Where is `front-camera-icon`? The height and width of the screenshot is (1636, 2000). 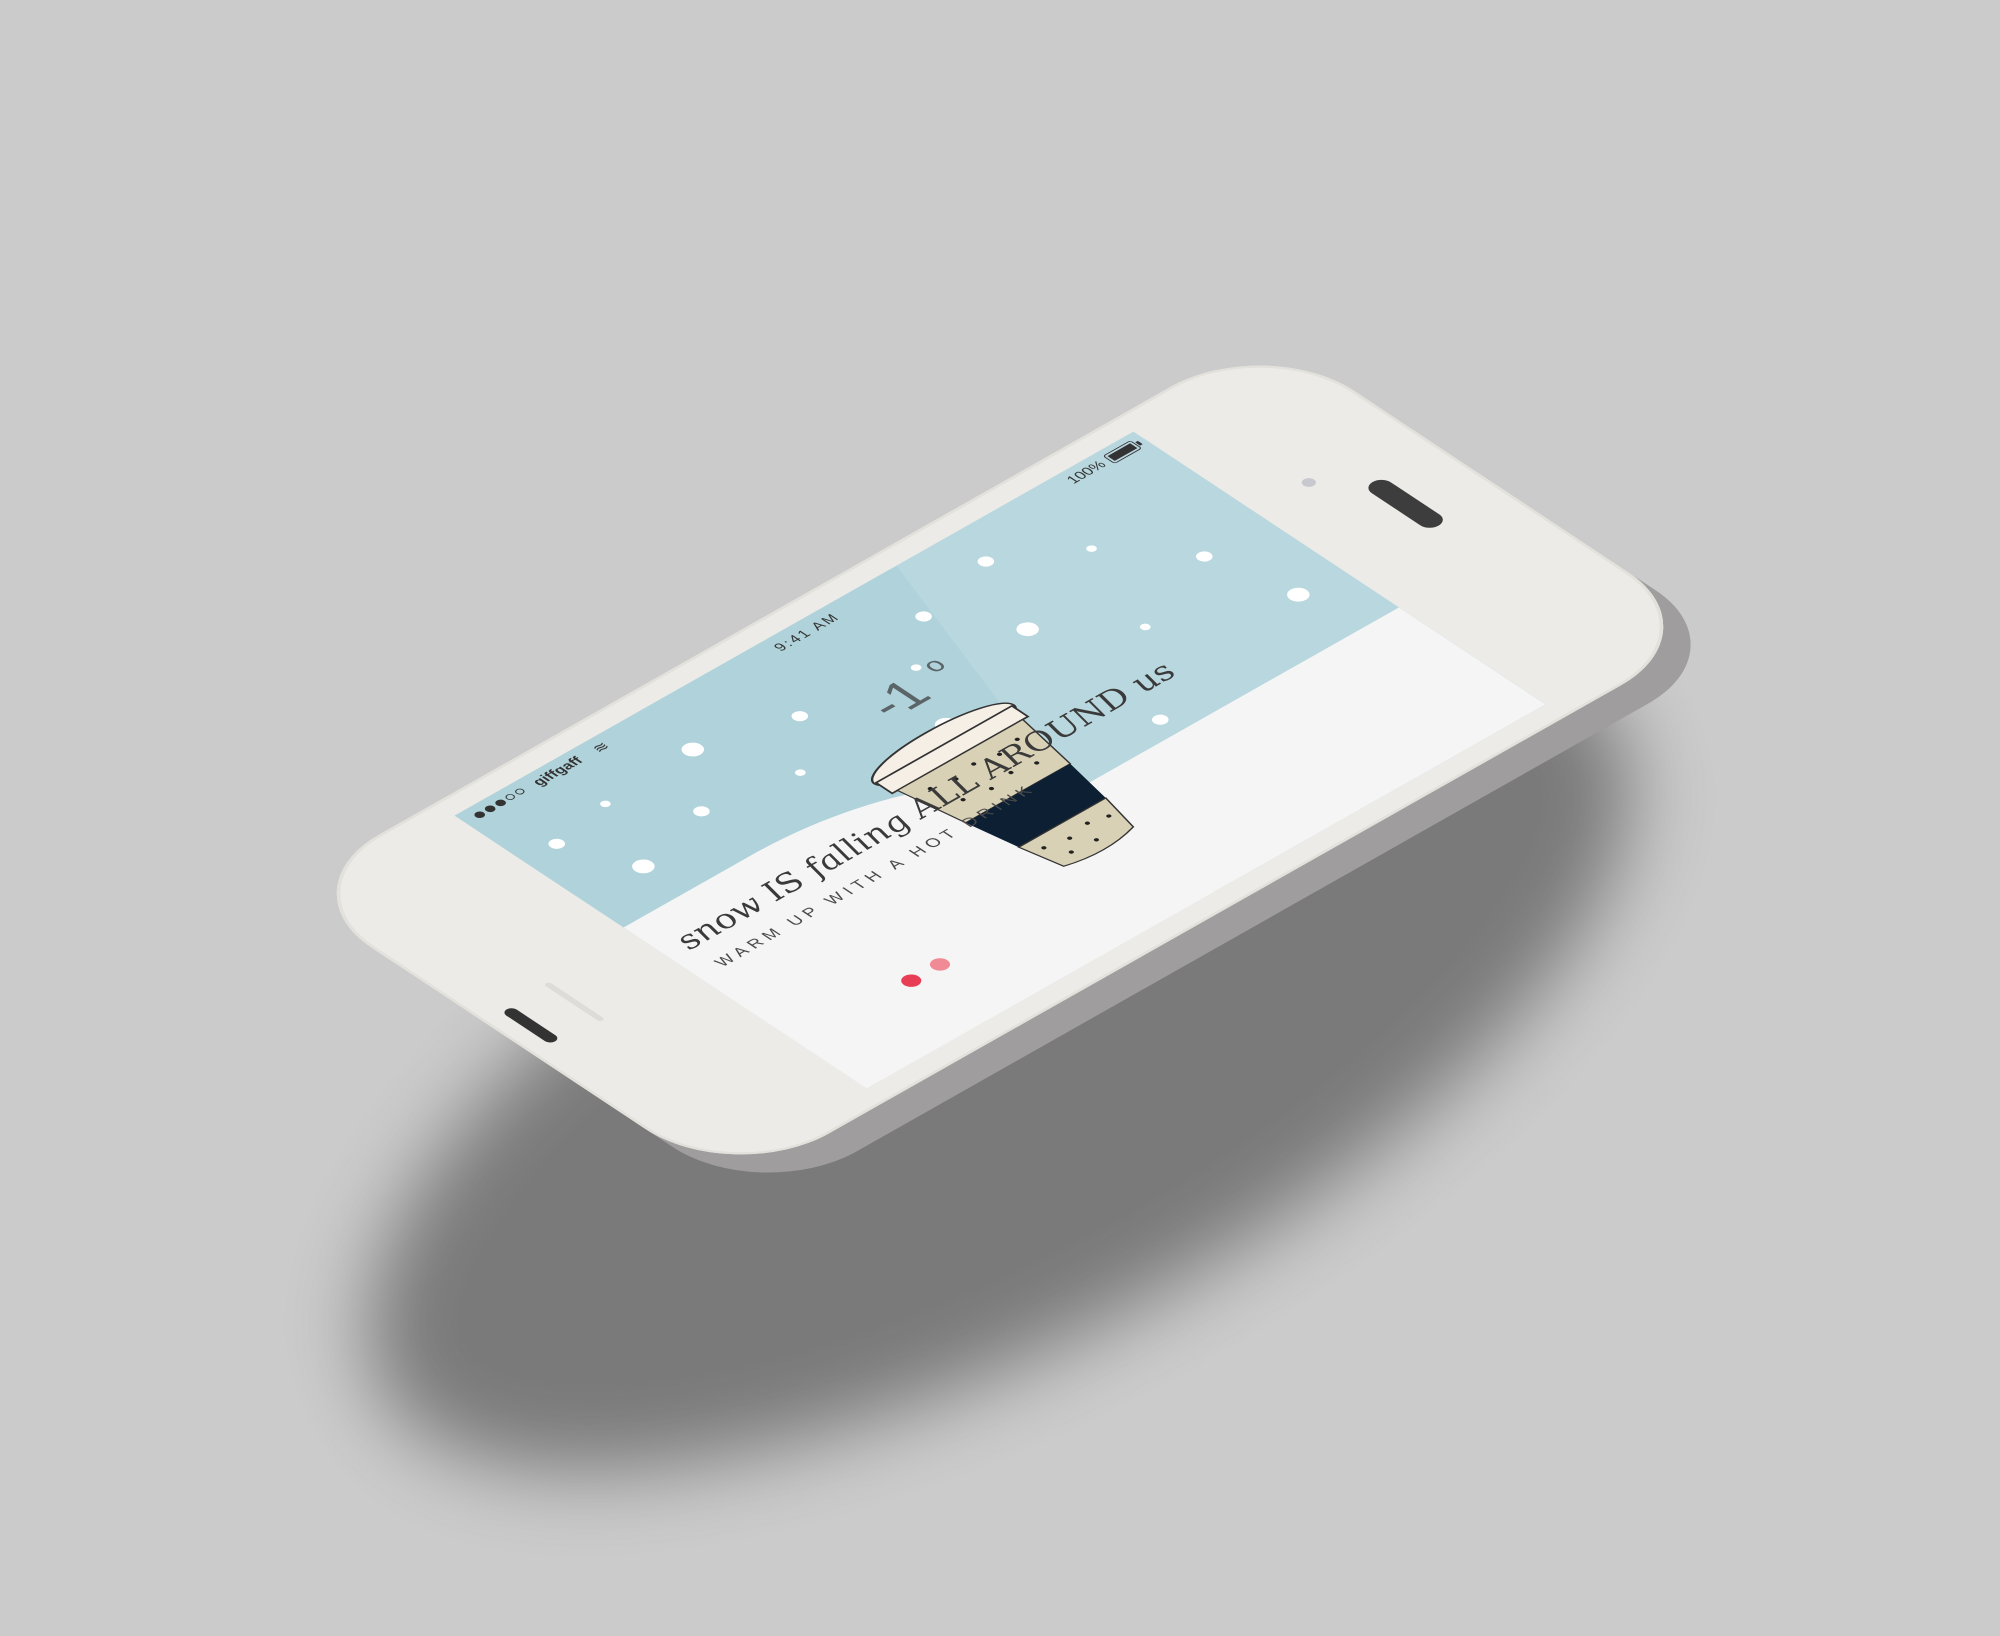 front-camera-icon is located at coordinates (1308, 482).